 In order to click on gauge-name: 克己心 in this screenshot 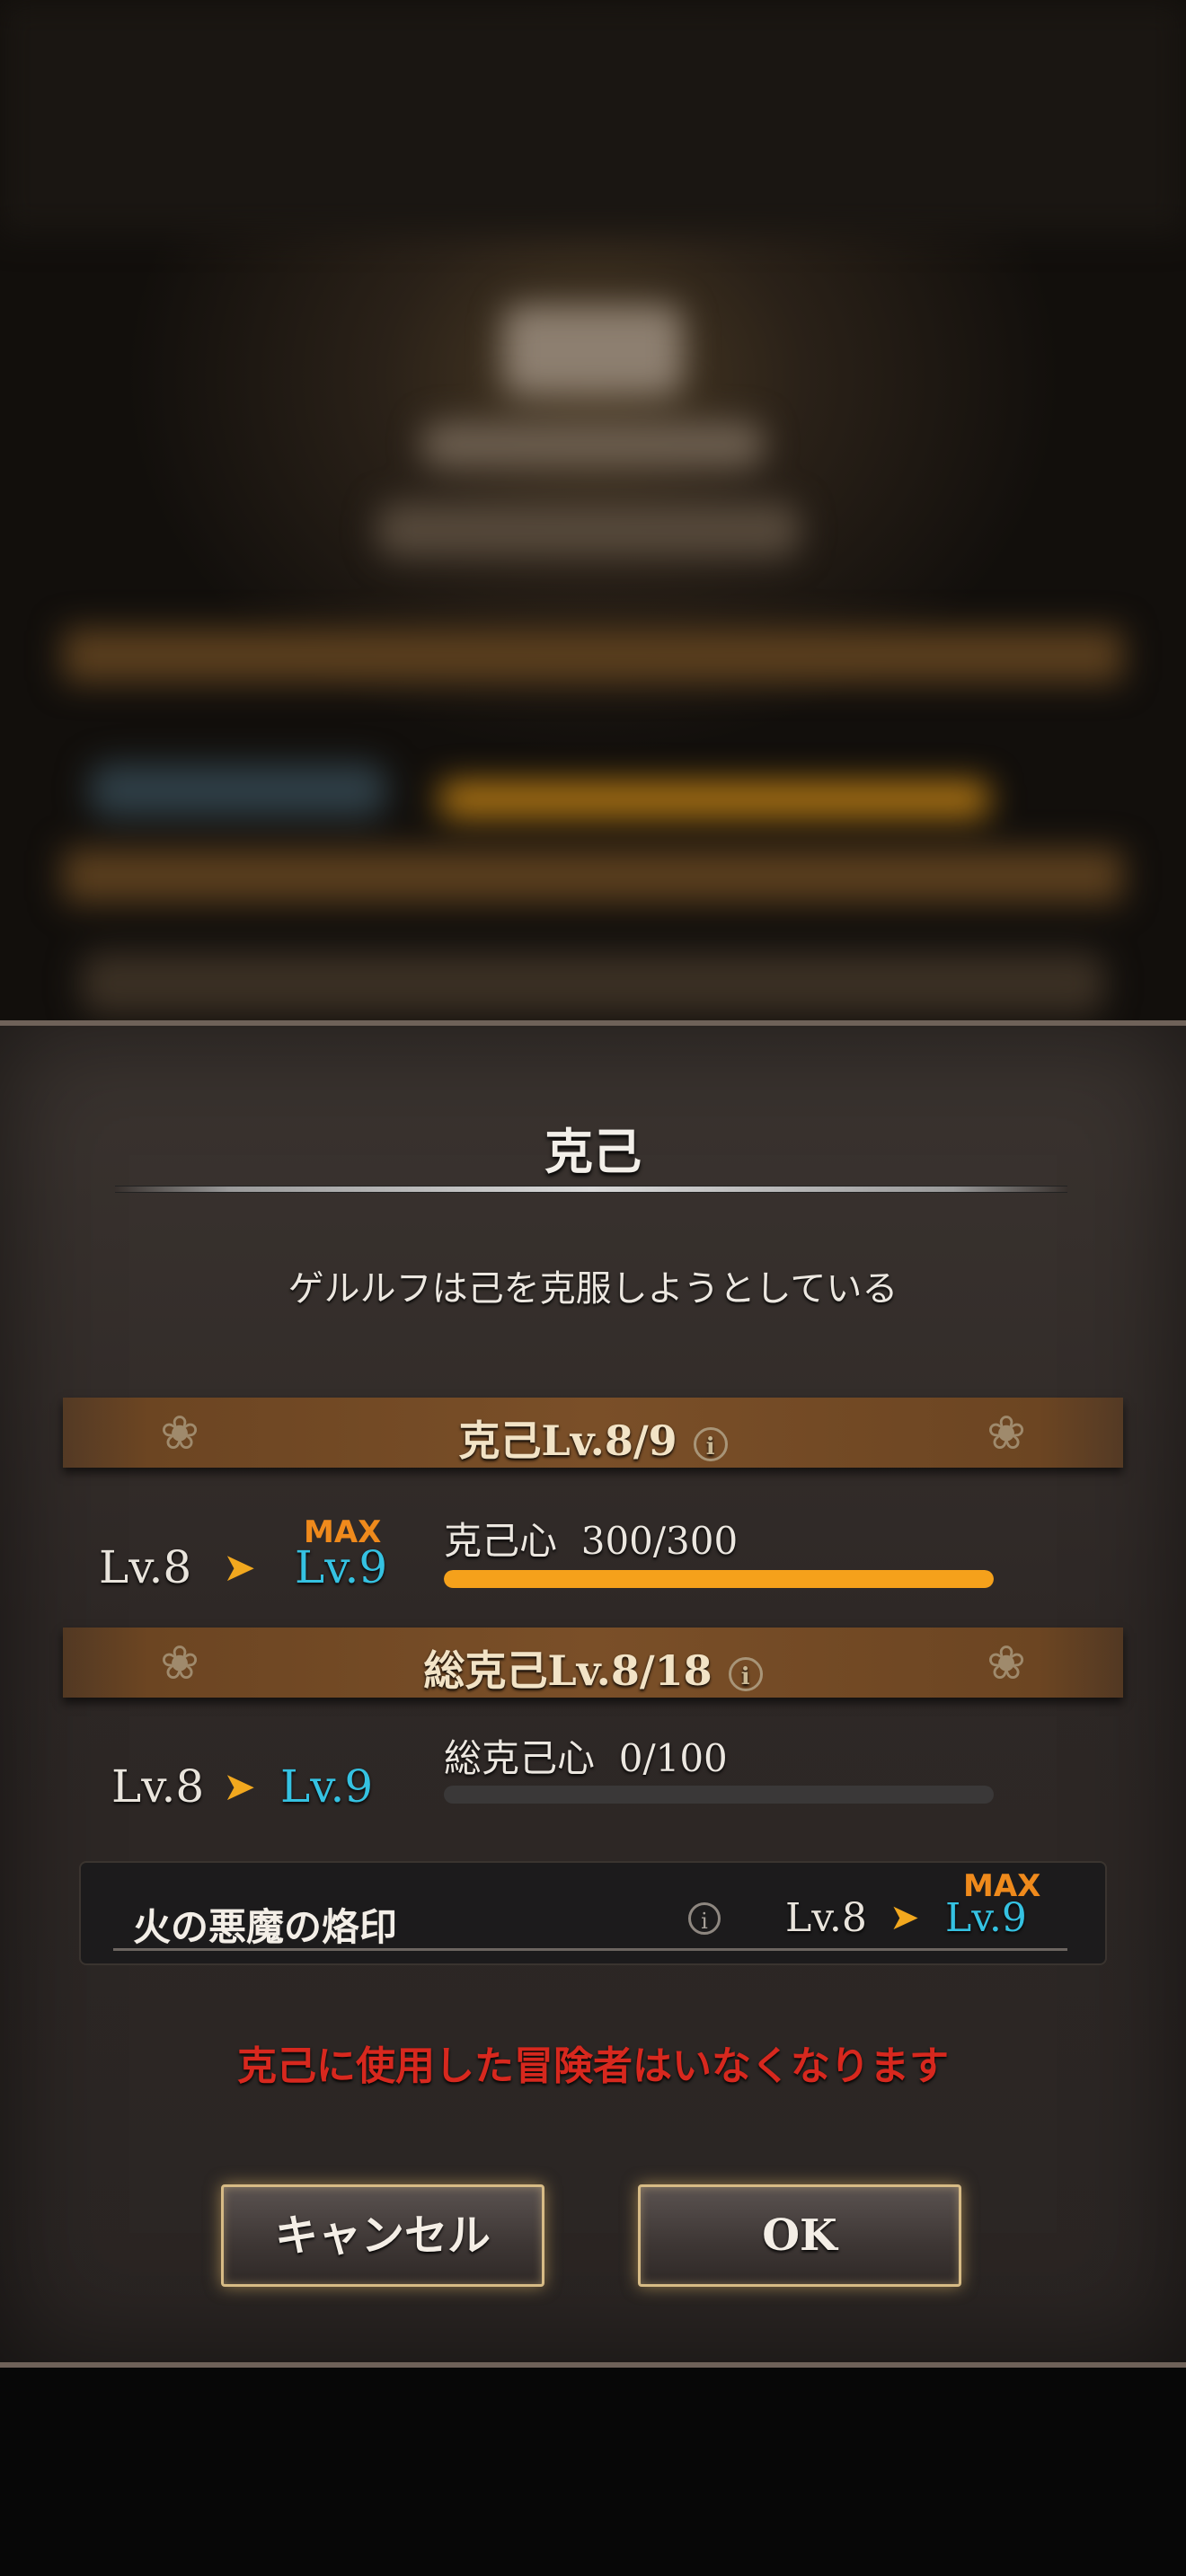, I will do `click(501, 1541)`.